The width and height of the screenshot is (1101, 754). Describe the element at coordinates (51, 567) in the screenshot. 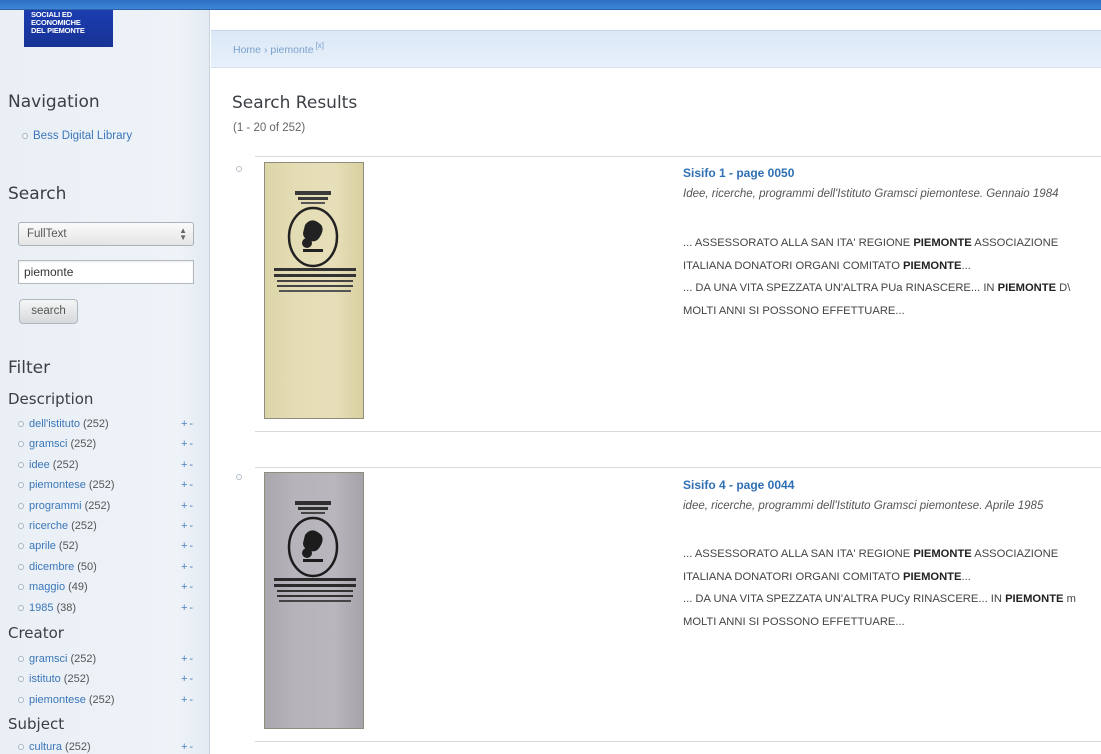

I see `facet-term-link: dicembre` at that location.